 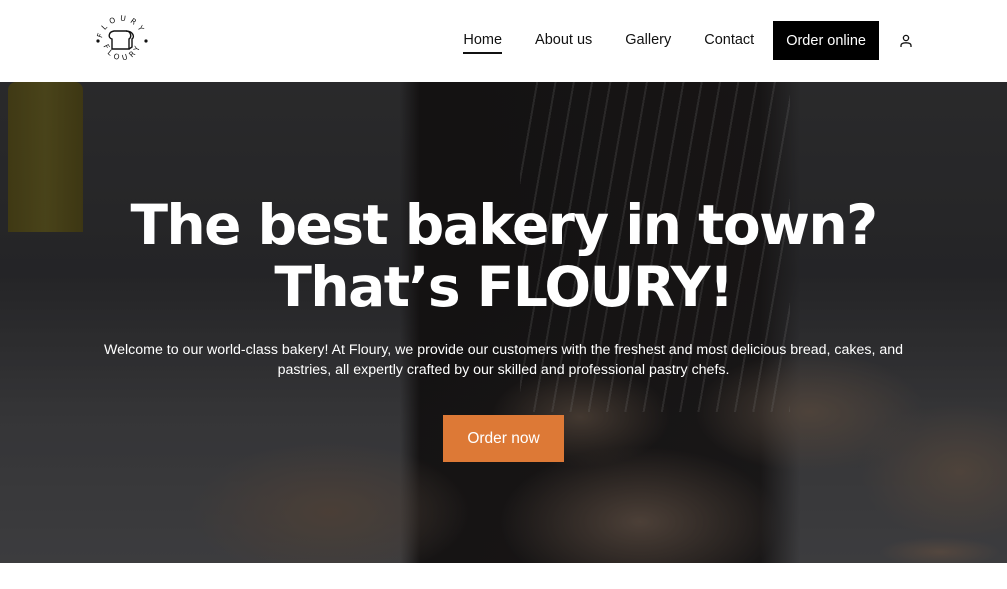 I want to click on hero-title-line-1: The best bakery in town?, so click(x=504, y=225).